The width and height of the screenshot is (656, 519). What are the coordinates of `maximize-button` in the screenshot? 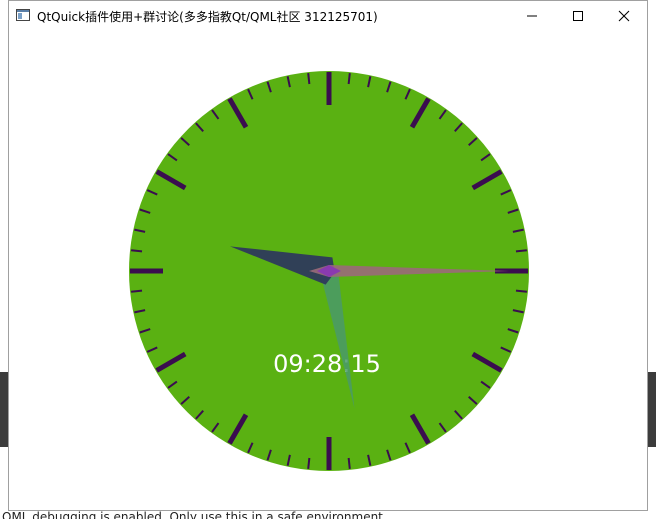 It's located at (578, 16).